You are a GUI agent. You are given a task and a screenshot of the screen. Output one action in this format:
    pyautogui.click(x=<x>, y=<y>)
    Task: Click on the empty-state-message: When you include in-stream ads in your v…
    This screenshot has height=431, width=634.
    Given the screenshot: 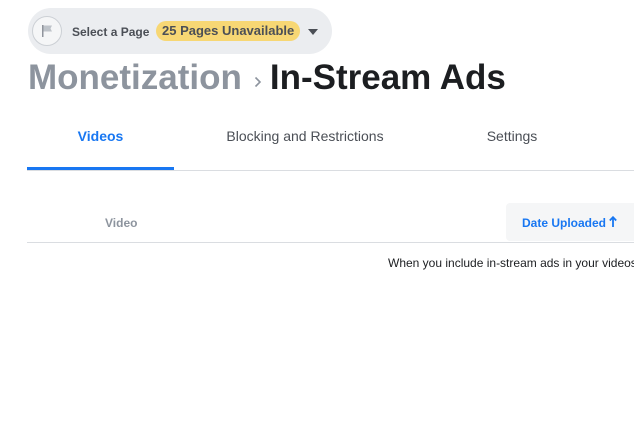 What is the action you would take?
    pyautogui.click(x=511, y=263)
    